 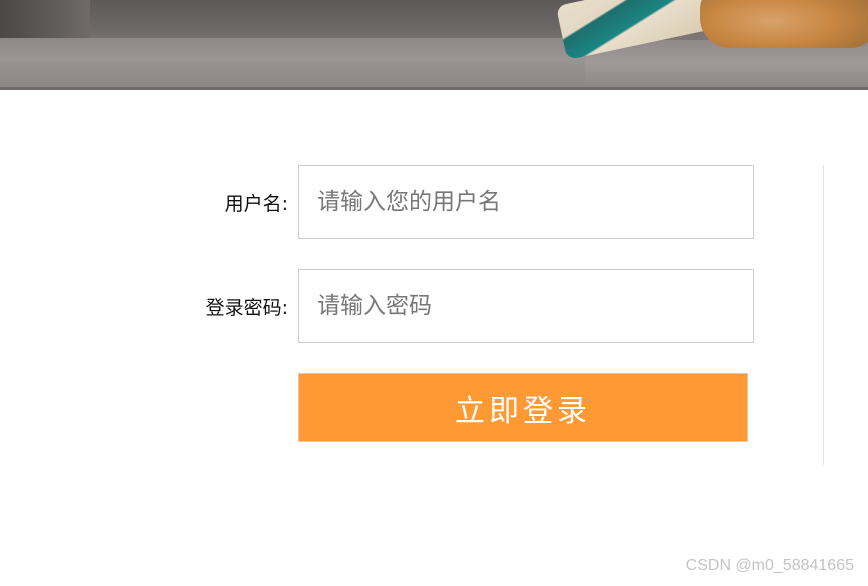 What do you see at coordinates (300, 64) in the screenshot?
I see `sofa-seat-cushion-left` at bounding box center [300, 64].